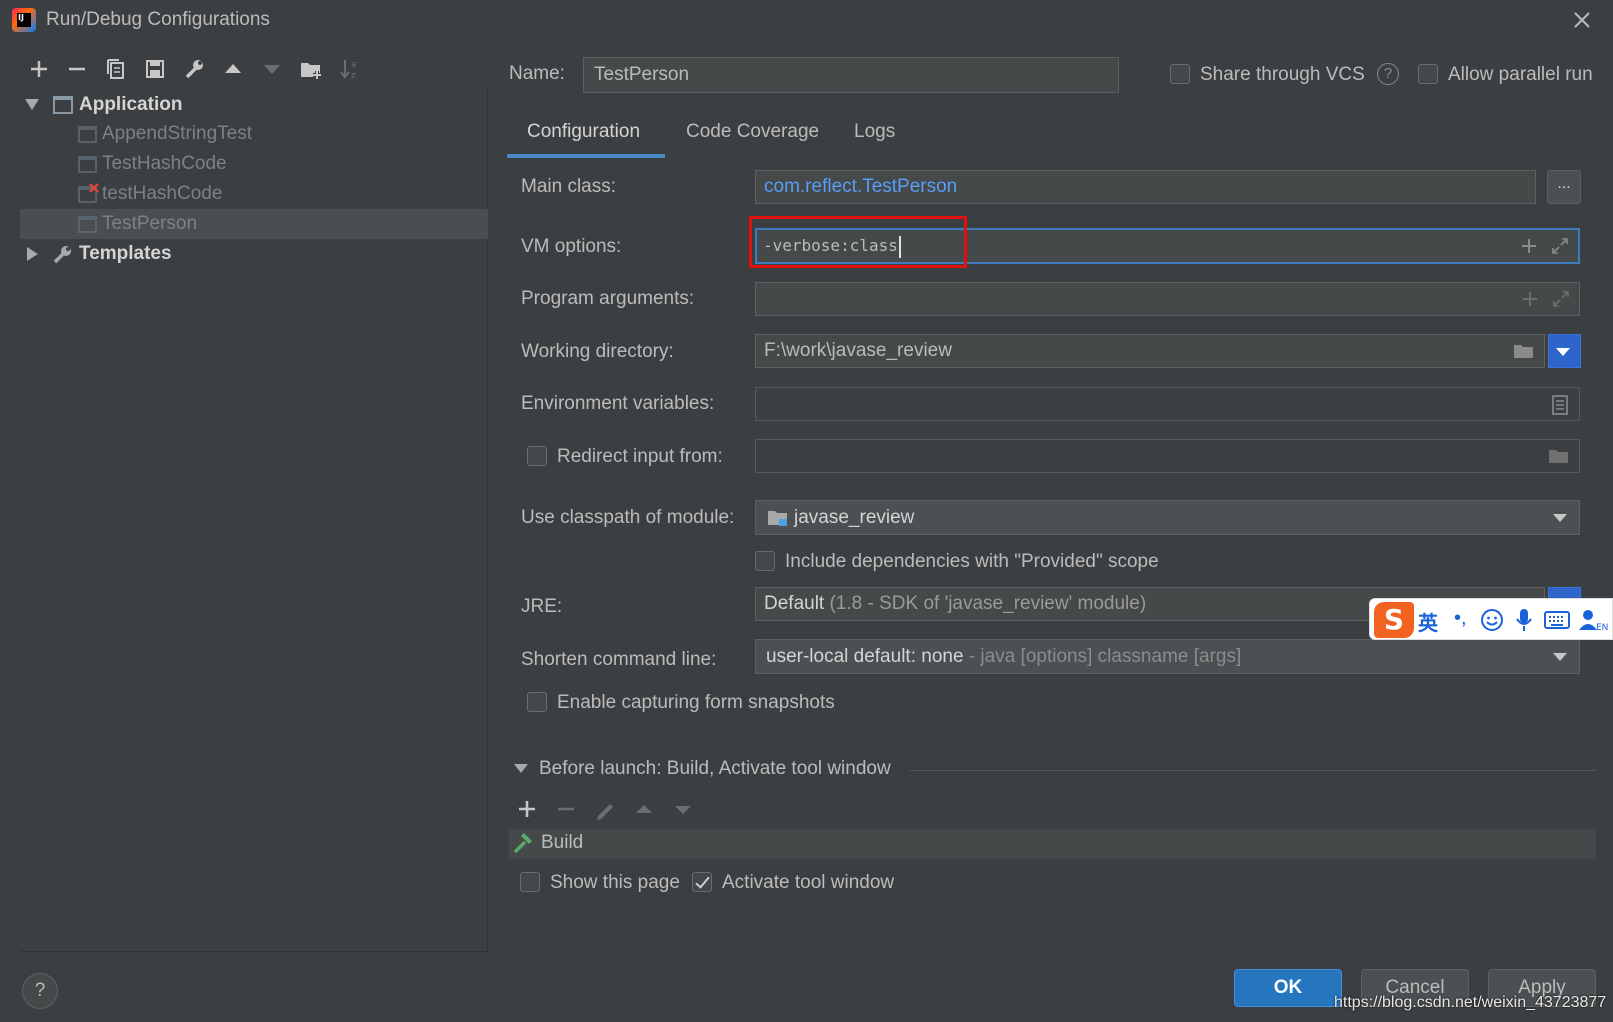 The image size is (1613, 1022). I want to click on name-label: Name:, so click(537, 73).